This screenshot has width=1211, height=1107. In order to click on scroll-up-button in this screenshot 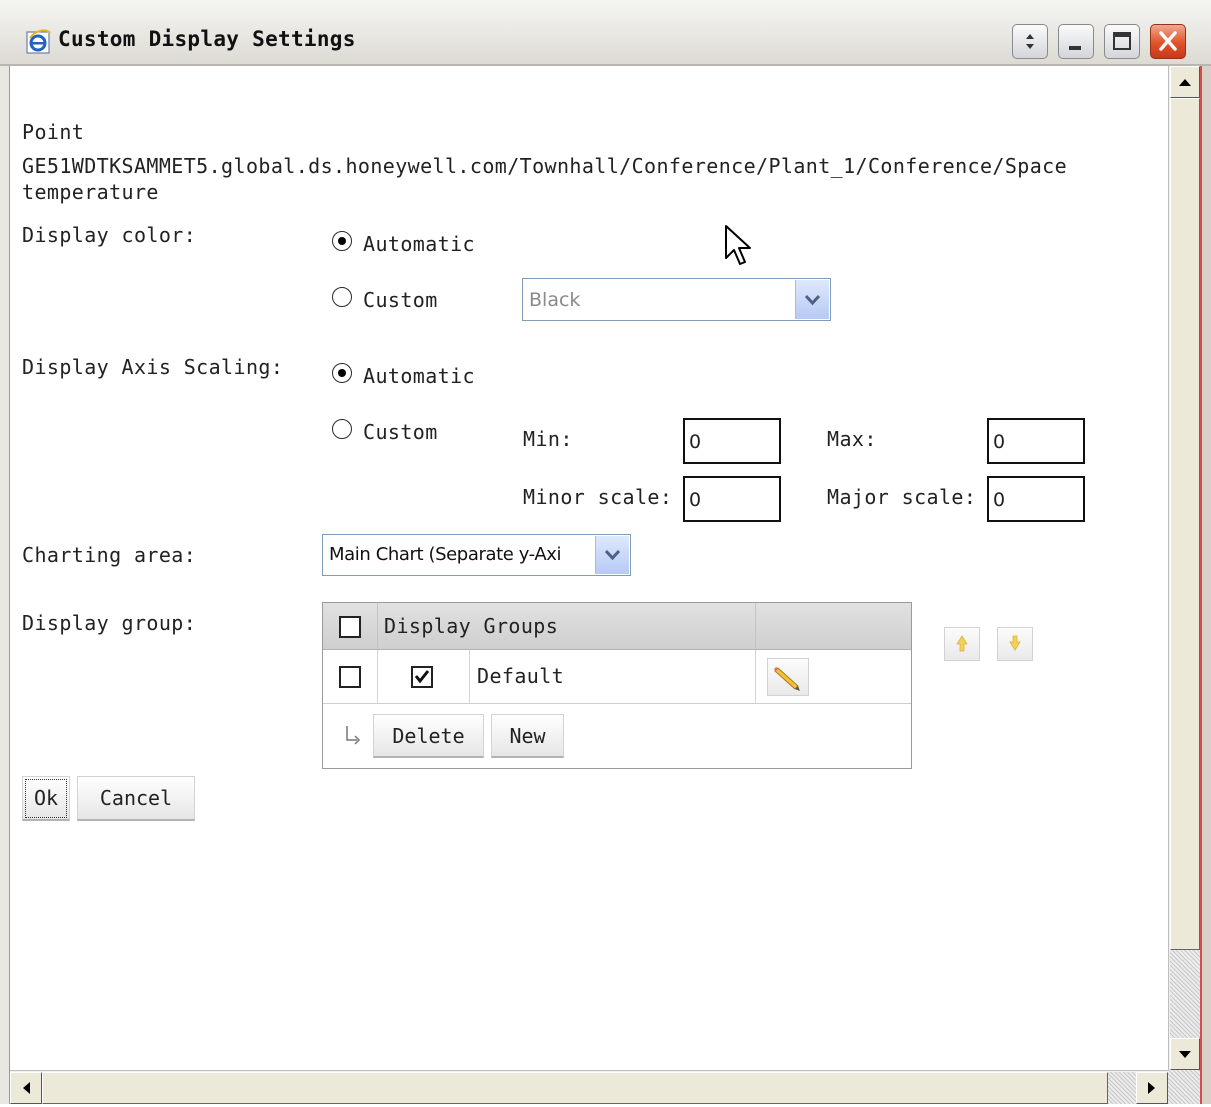, I will do `click(1185, 82)`.